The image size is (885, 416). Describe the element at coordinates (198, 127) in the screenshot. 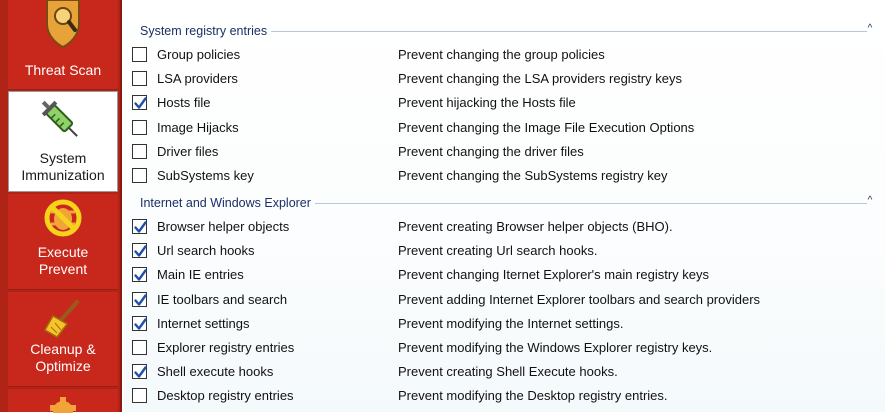

I see `option-label: Image Hijacks` at that location.